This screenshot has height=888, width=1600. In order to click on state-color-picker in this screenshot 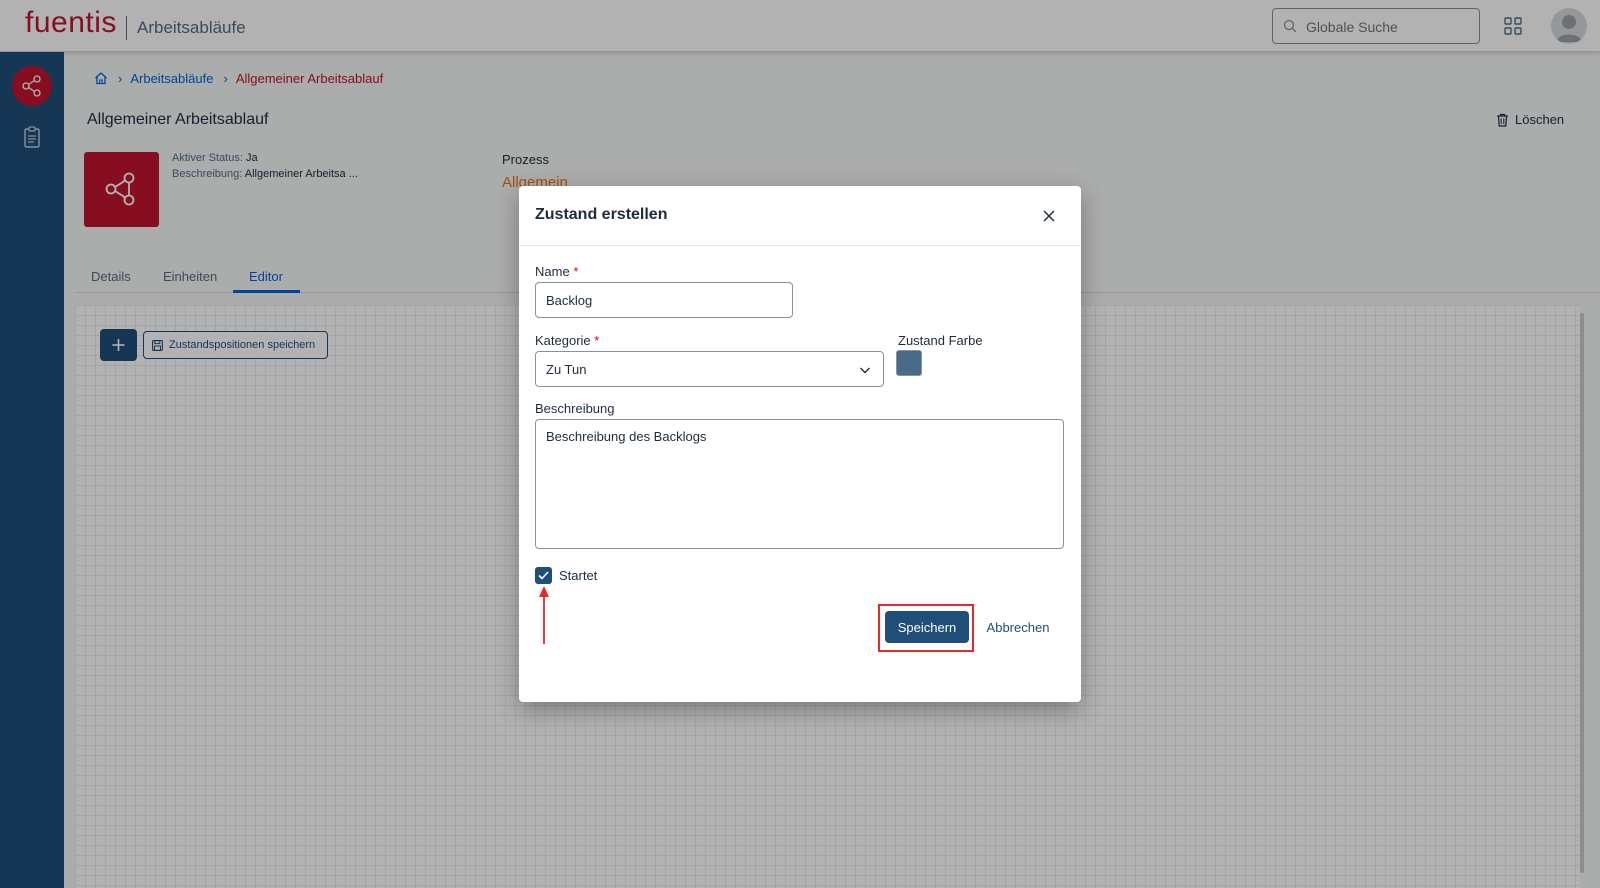, I will do `click(909, 363)`.